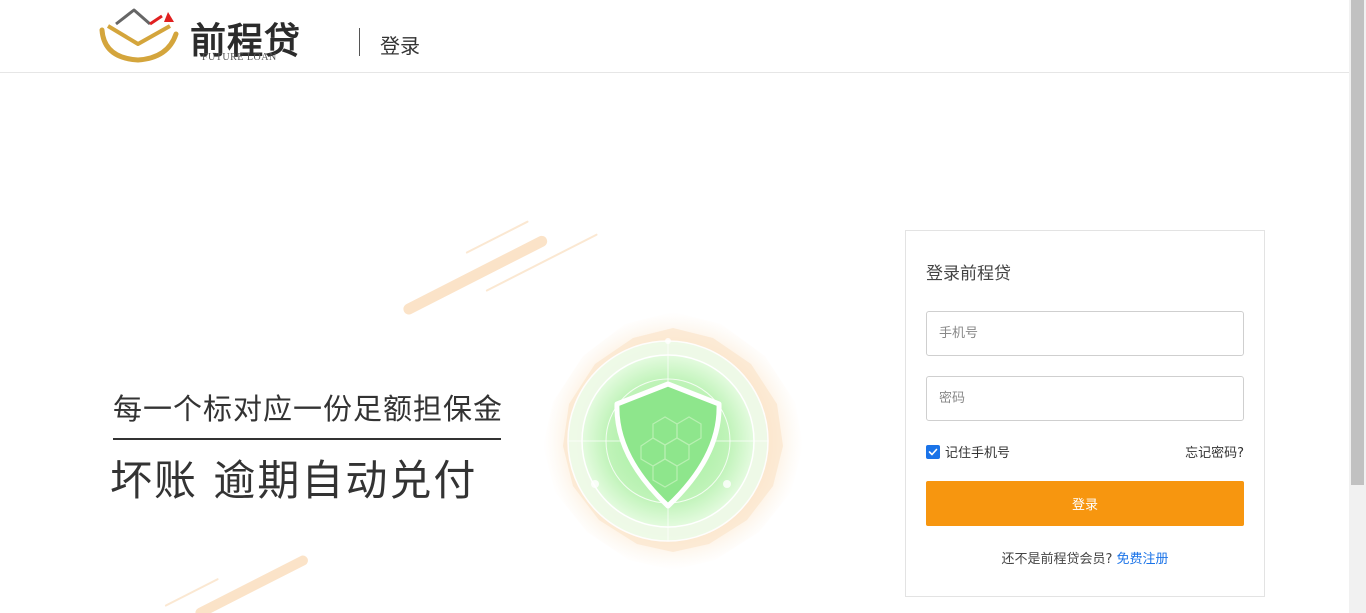 This screenshot has height=613, width=1366. What do you see at coordinates (978, 453) in the screenshot?
I see `remember-phone-label: 记住手机号` at bounding box center [978, 453].